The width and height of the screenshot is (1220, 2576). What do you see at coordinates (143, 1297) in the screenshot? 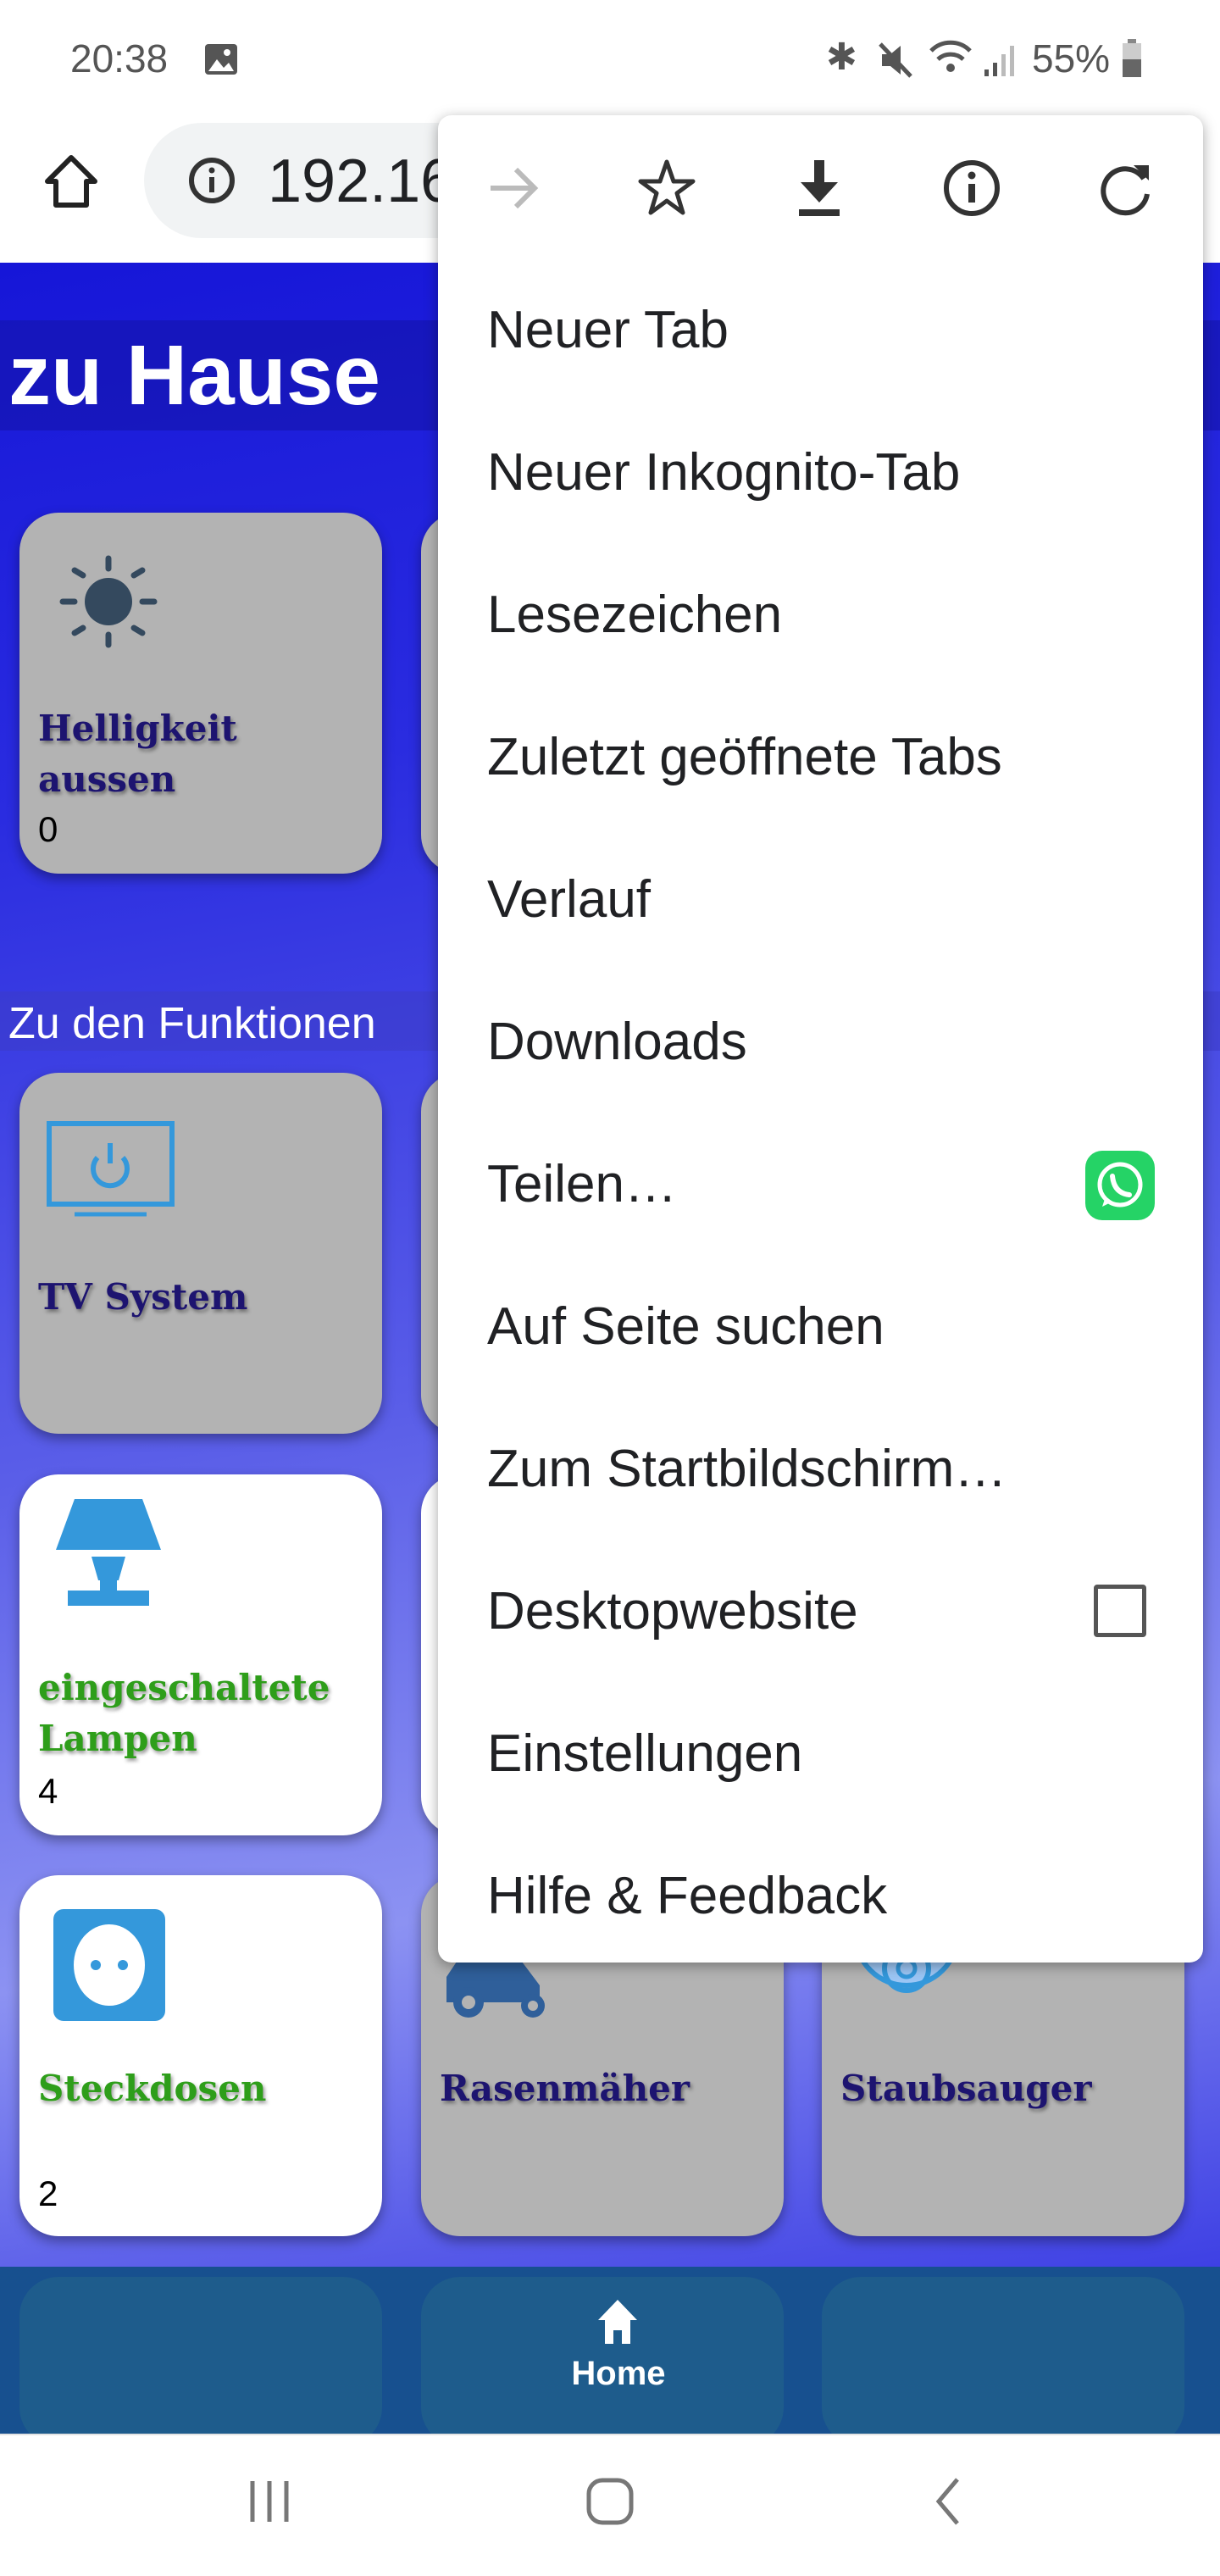
I see `card-title: TV System` at bounding box center [143, 1297].